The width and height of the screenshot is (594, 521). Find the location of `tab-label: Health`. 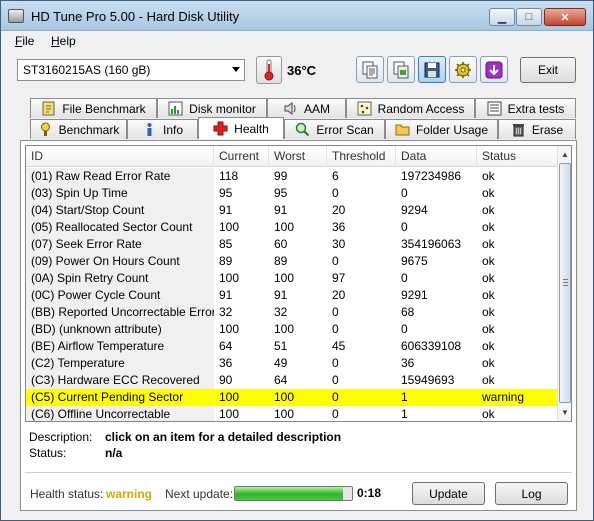

tab-label: Health is located at coordinates (251, 128).